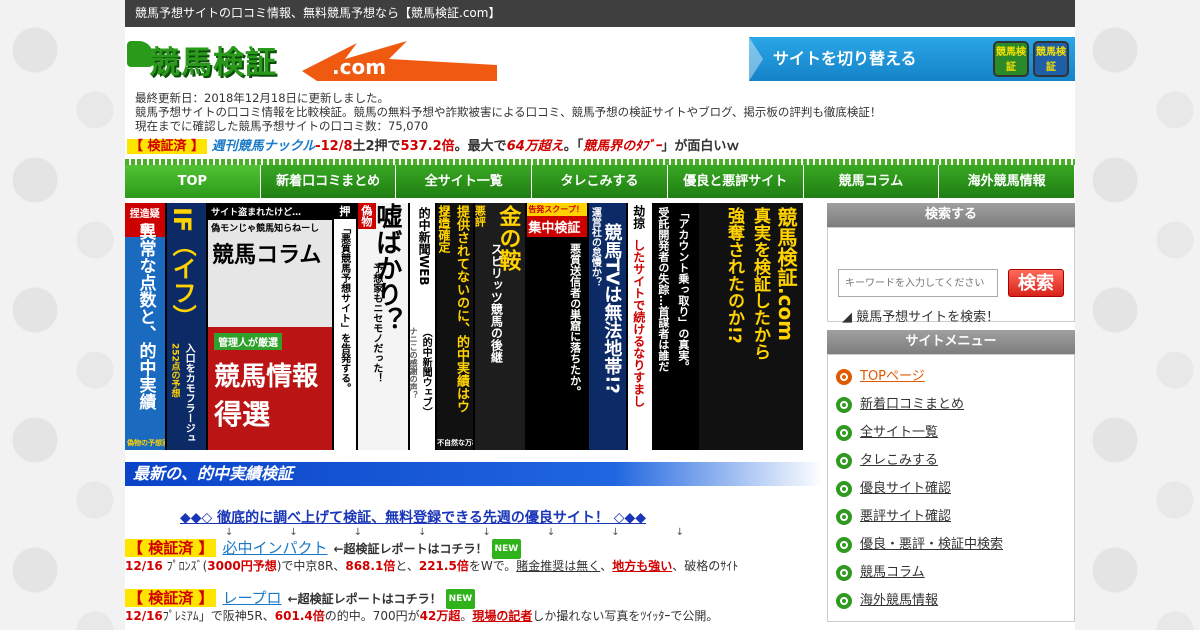 The image size is (1200, 630). Describe the element at coordinates (625, 616) in the screenshot. I see `entry-text: しか撮れない写真をﾂｲｯﾀｰで公開。` at that location.